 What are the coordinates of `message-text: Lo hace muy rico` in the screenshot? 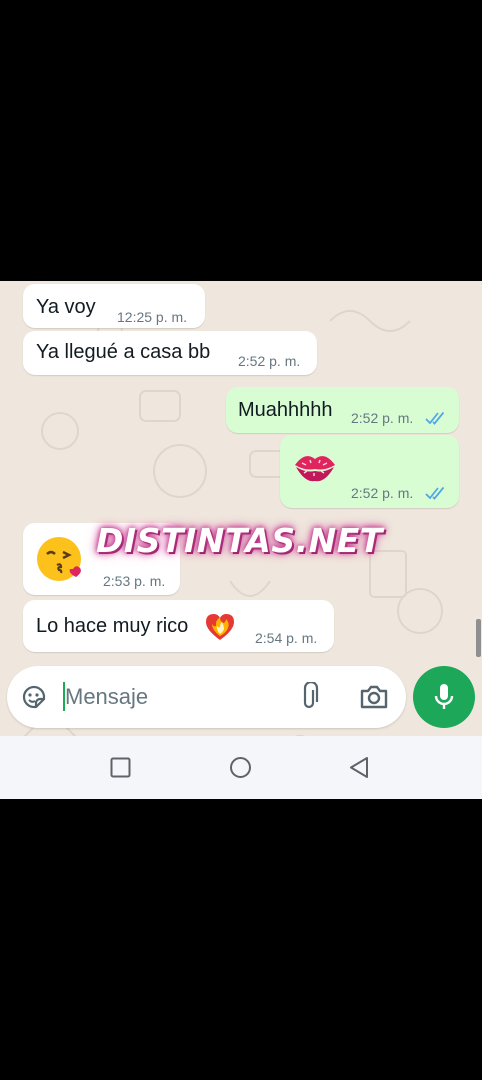 It's located at (112, 626).